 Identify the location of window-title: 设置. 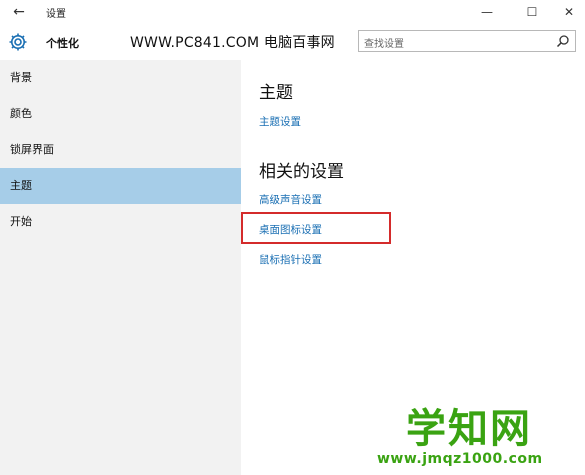
(56, 14).